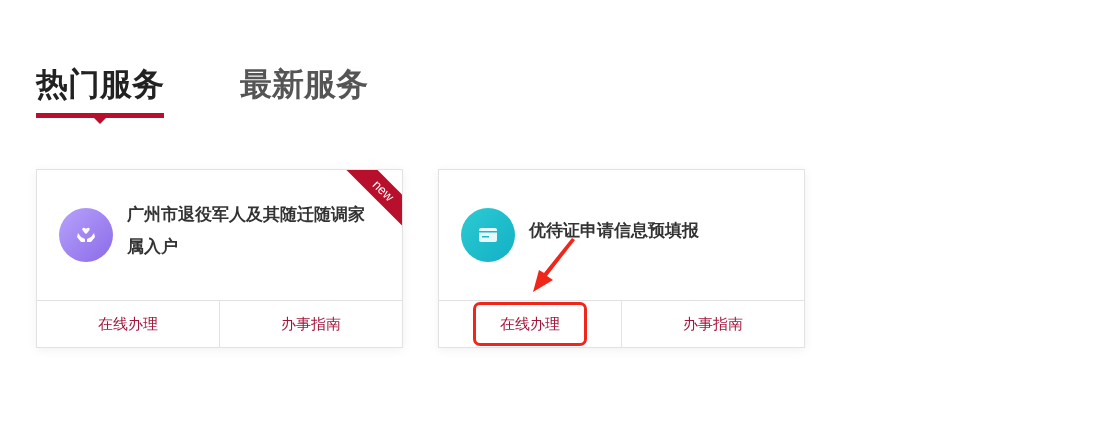 This screenshot has width=1097, height=448. I want to click on tab: 热门服务, so click(100, 94).